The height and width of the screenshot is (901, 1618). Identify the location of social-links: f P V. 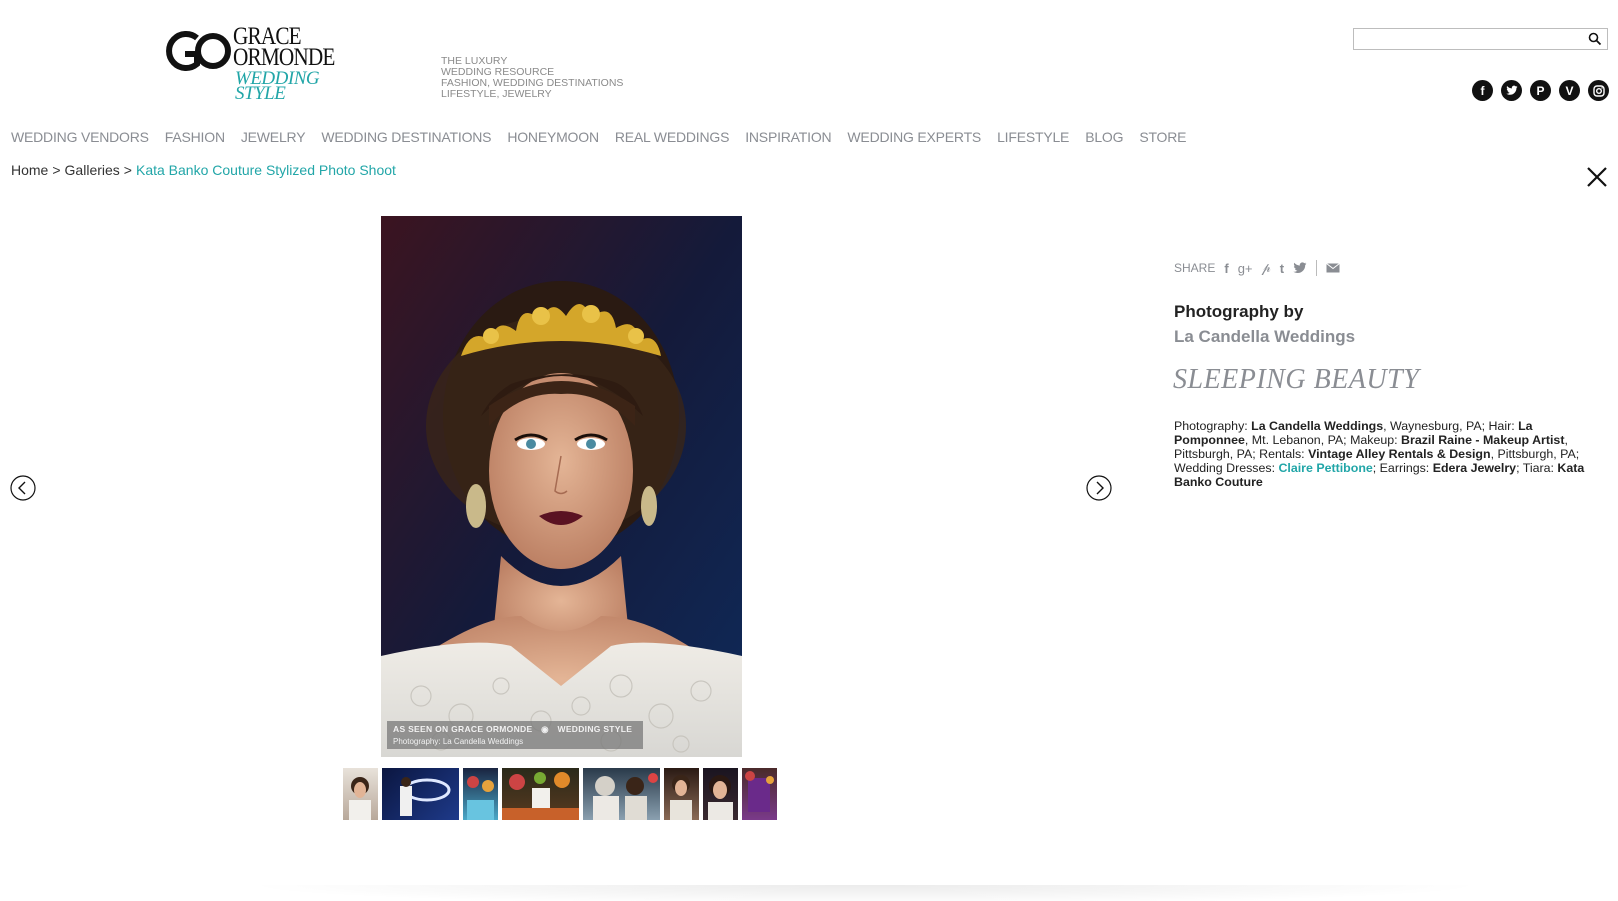
(1540, 90).